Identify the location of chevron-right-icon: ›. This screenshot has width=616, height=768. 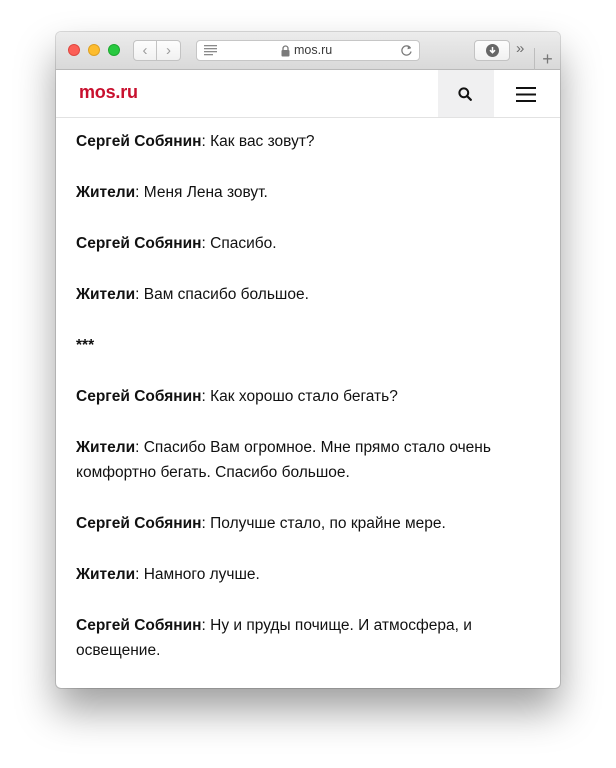
(168, 50).